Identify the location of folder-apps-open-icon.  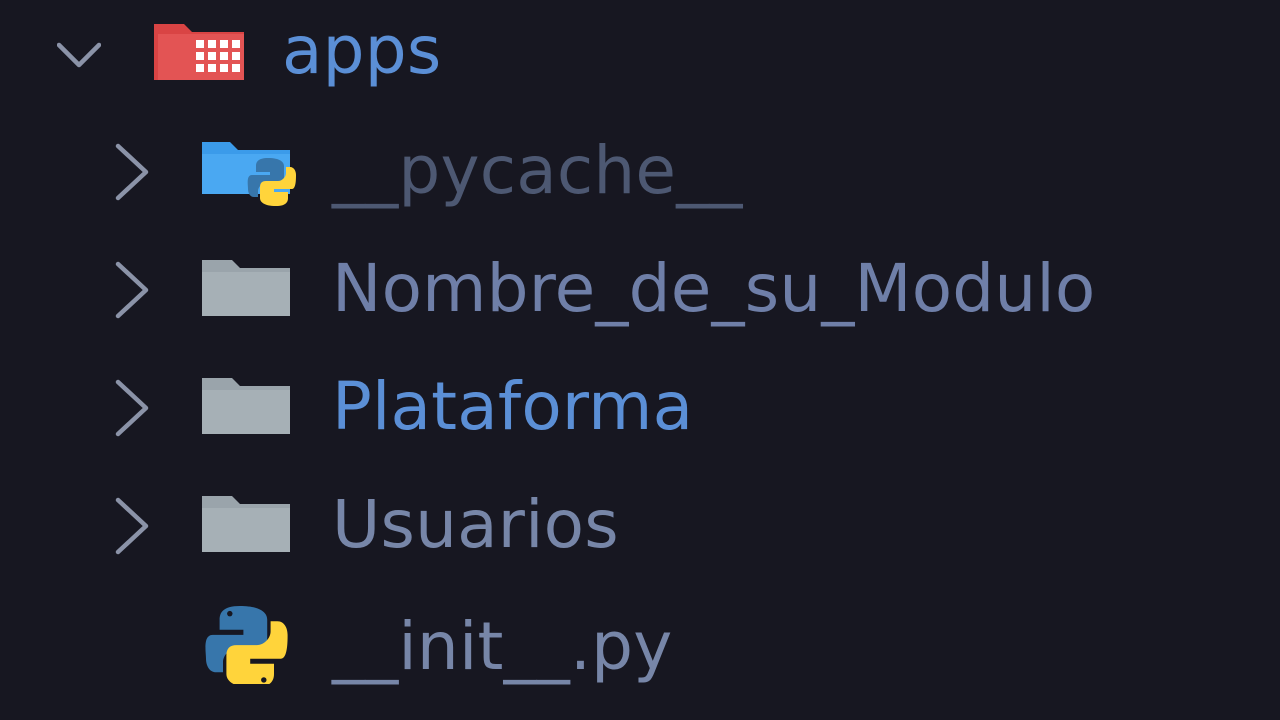
(200, 56).